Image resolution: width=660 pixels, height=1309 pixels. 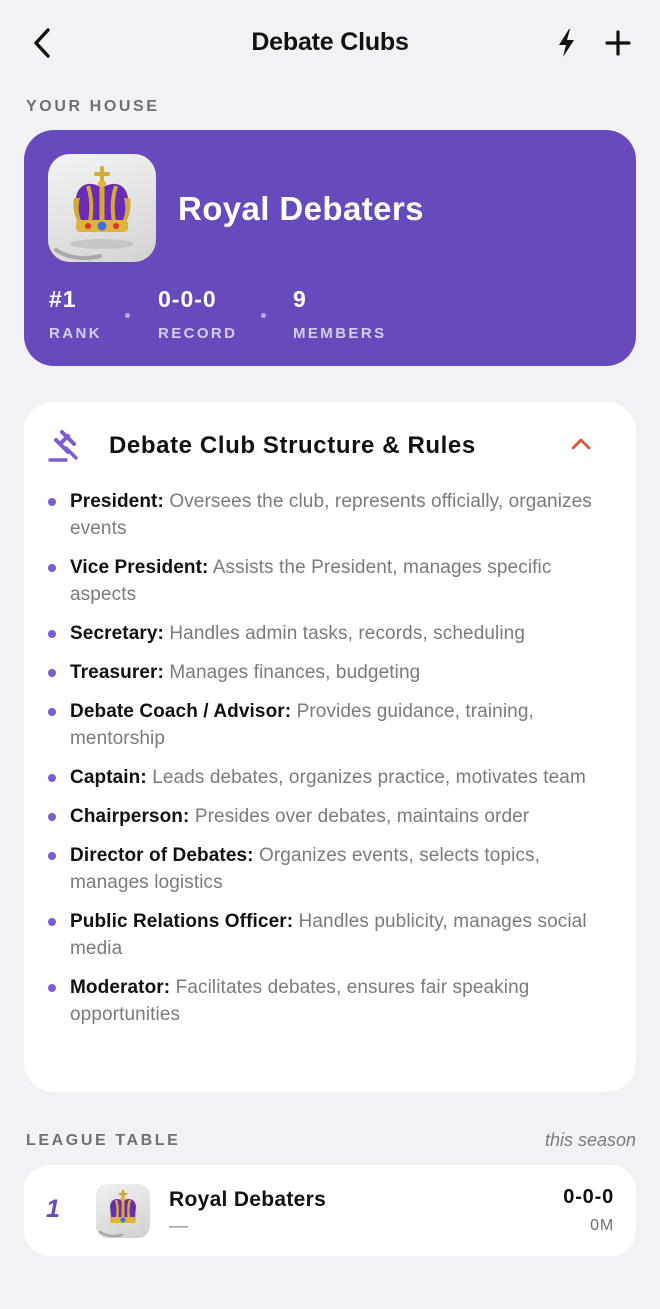 What do you see at coordinates (63, 299) in the screenshot?
I see `stat-rank-value: #1` at bounding box center [63, 299].